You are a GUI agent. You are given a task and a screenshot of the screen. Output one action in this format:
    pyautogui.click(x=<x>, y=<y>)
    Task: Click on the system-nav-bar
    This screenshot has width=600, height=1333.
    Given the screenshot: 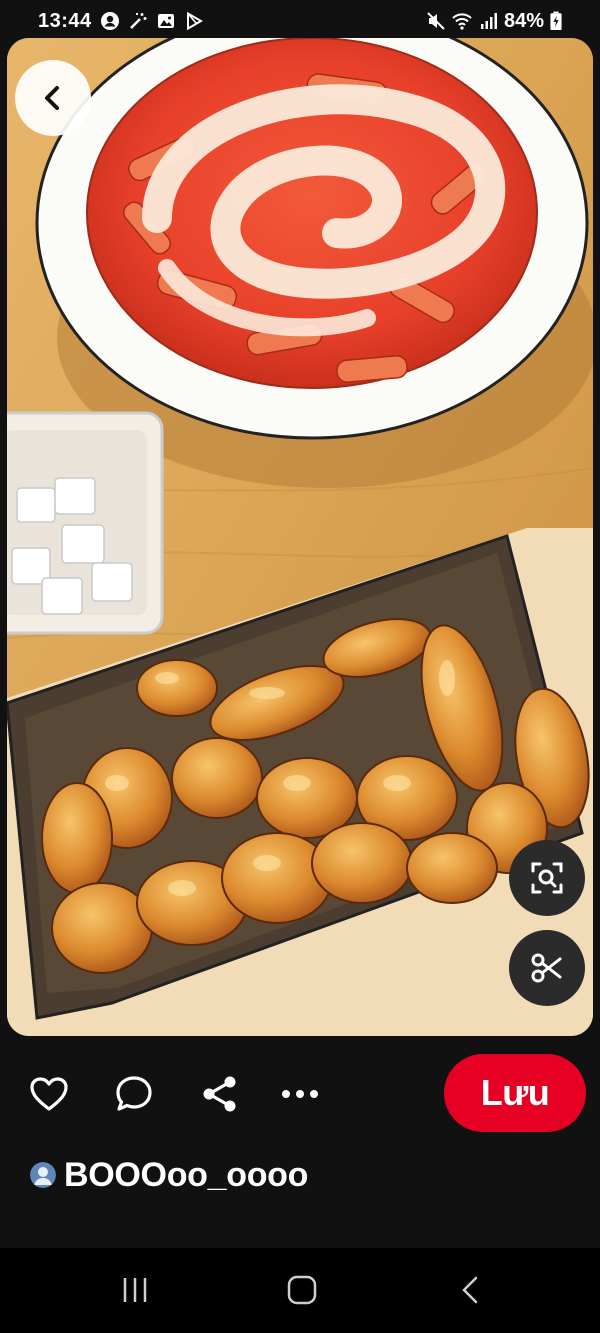 What is the action you would take?
    pyautogui.click(x=300, y=1290)
    